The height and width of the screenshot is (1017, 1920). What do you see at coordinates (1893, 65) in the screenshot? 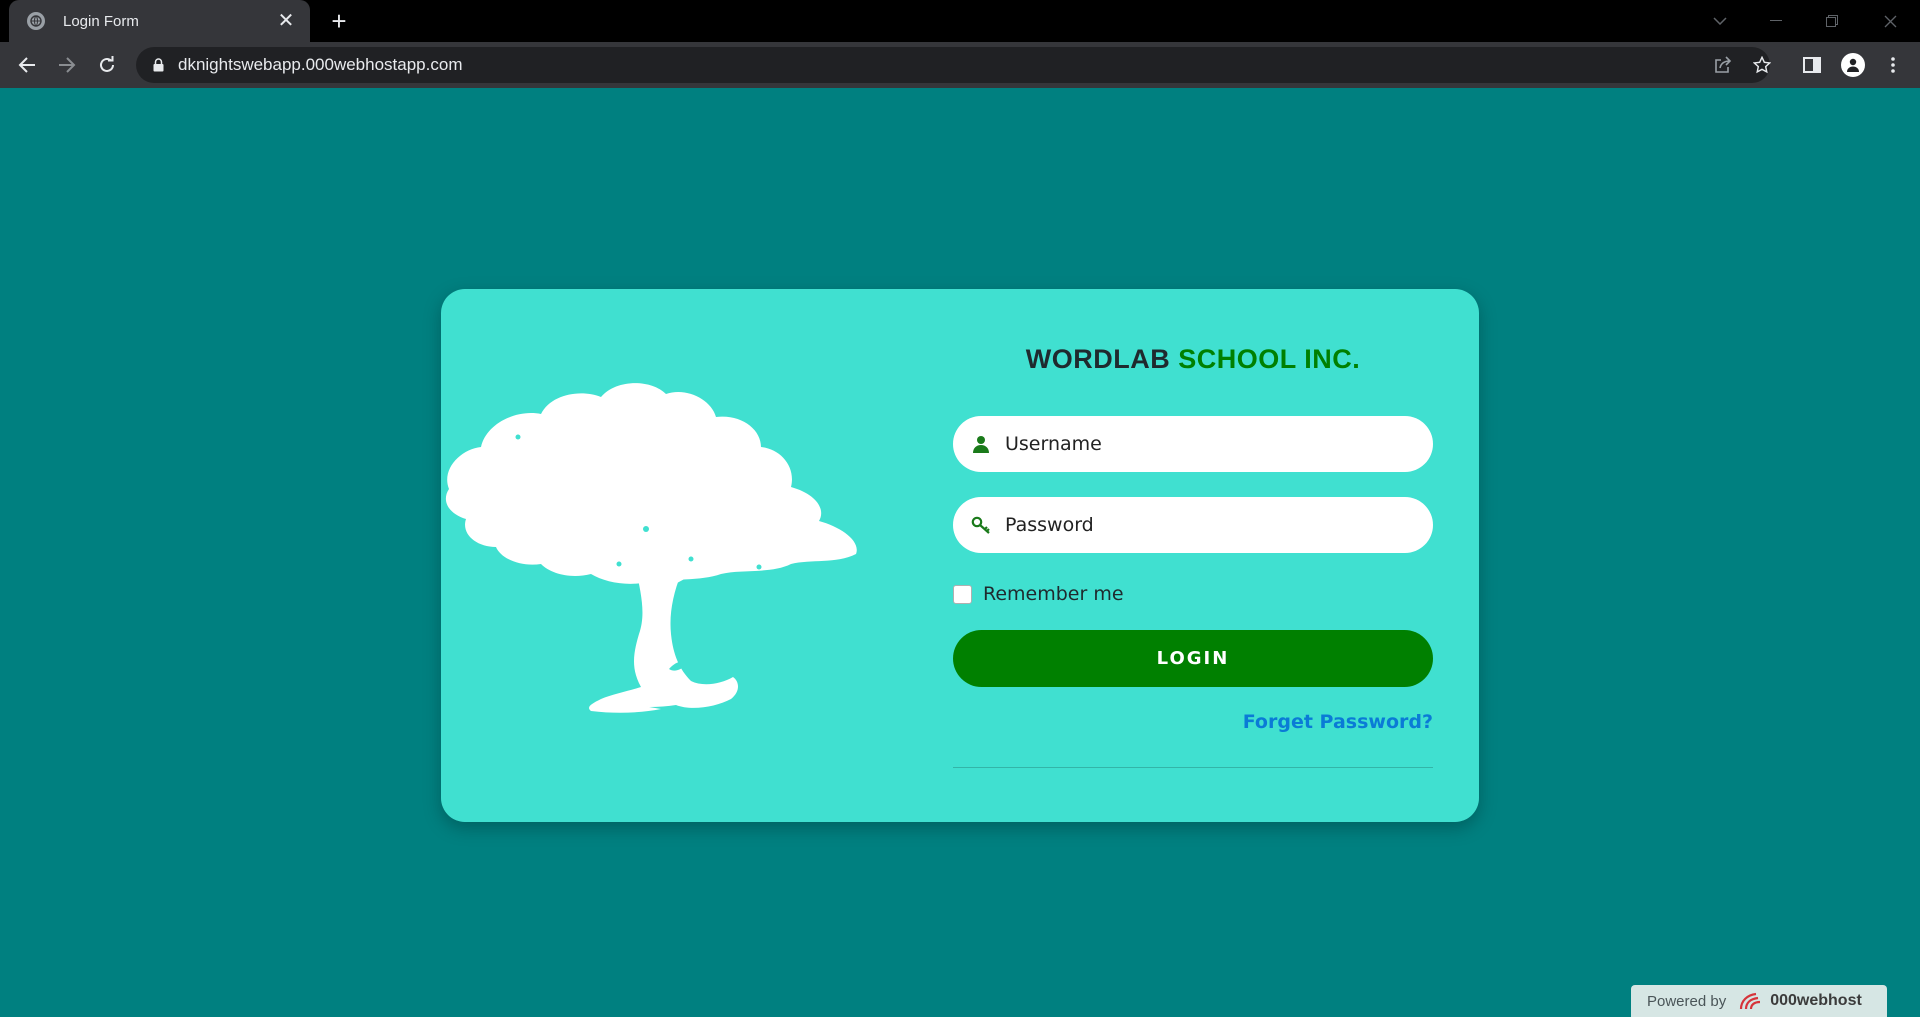
I see `kebab-menu-icon` at bounding box center [1893, 65].